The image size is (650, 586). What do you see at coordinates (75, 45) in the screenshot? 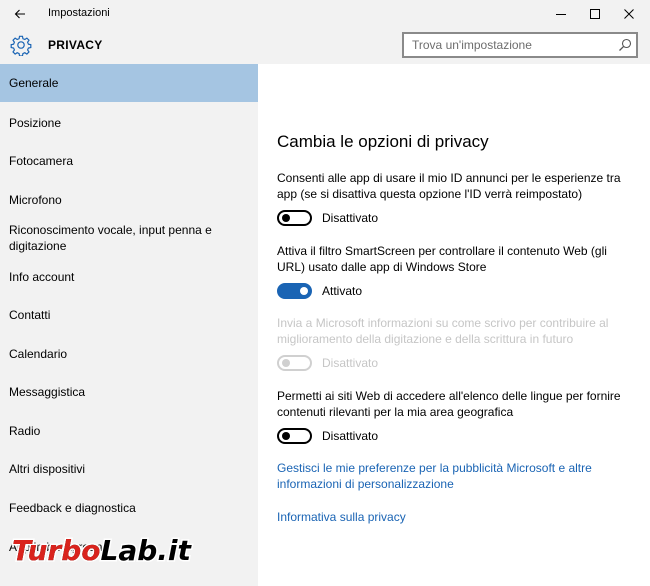
I see `page-title: PRIVACY` at bounding box center [75, 45].